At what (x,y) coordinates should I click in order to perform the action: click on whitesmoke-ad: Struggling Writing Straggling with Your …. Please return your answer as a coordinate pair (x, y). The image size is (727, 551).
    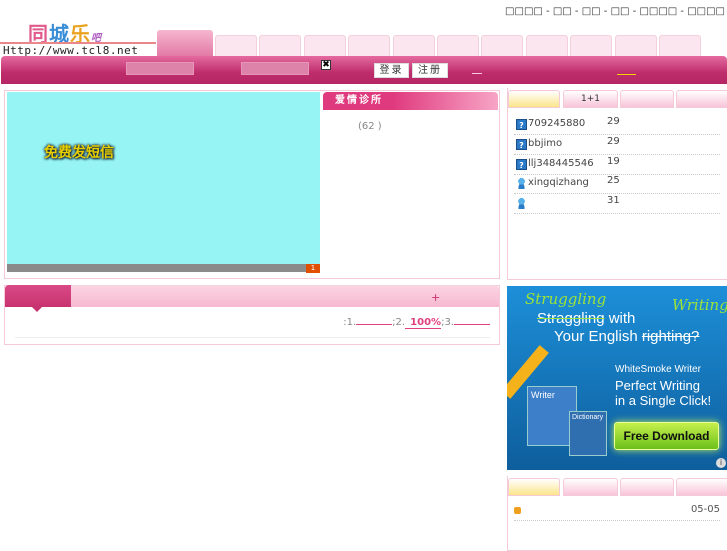
    Looking at the image, I should click on (617, 378).